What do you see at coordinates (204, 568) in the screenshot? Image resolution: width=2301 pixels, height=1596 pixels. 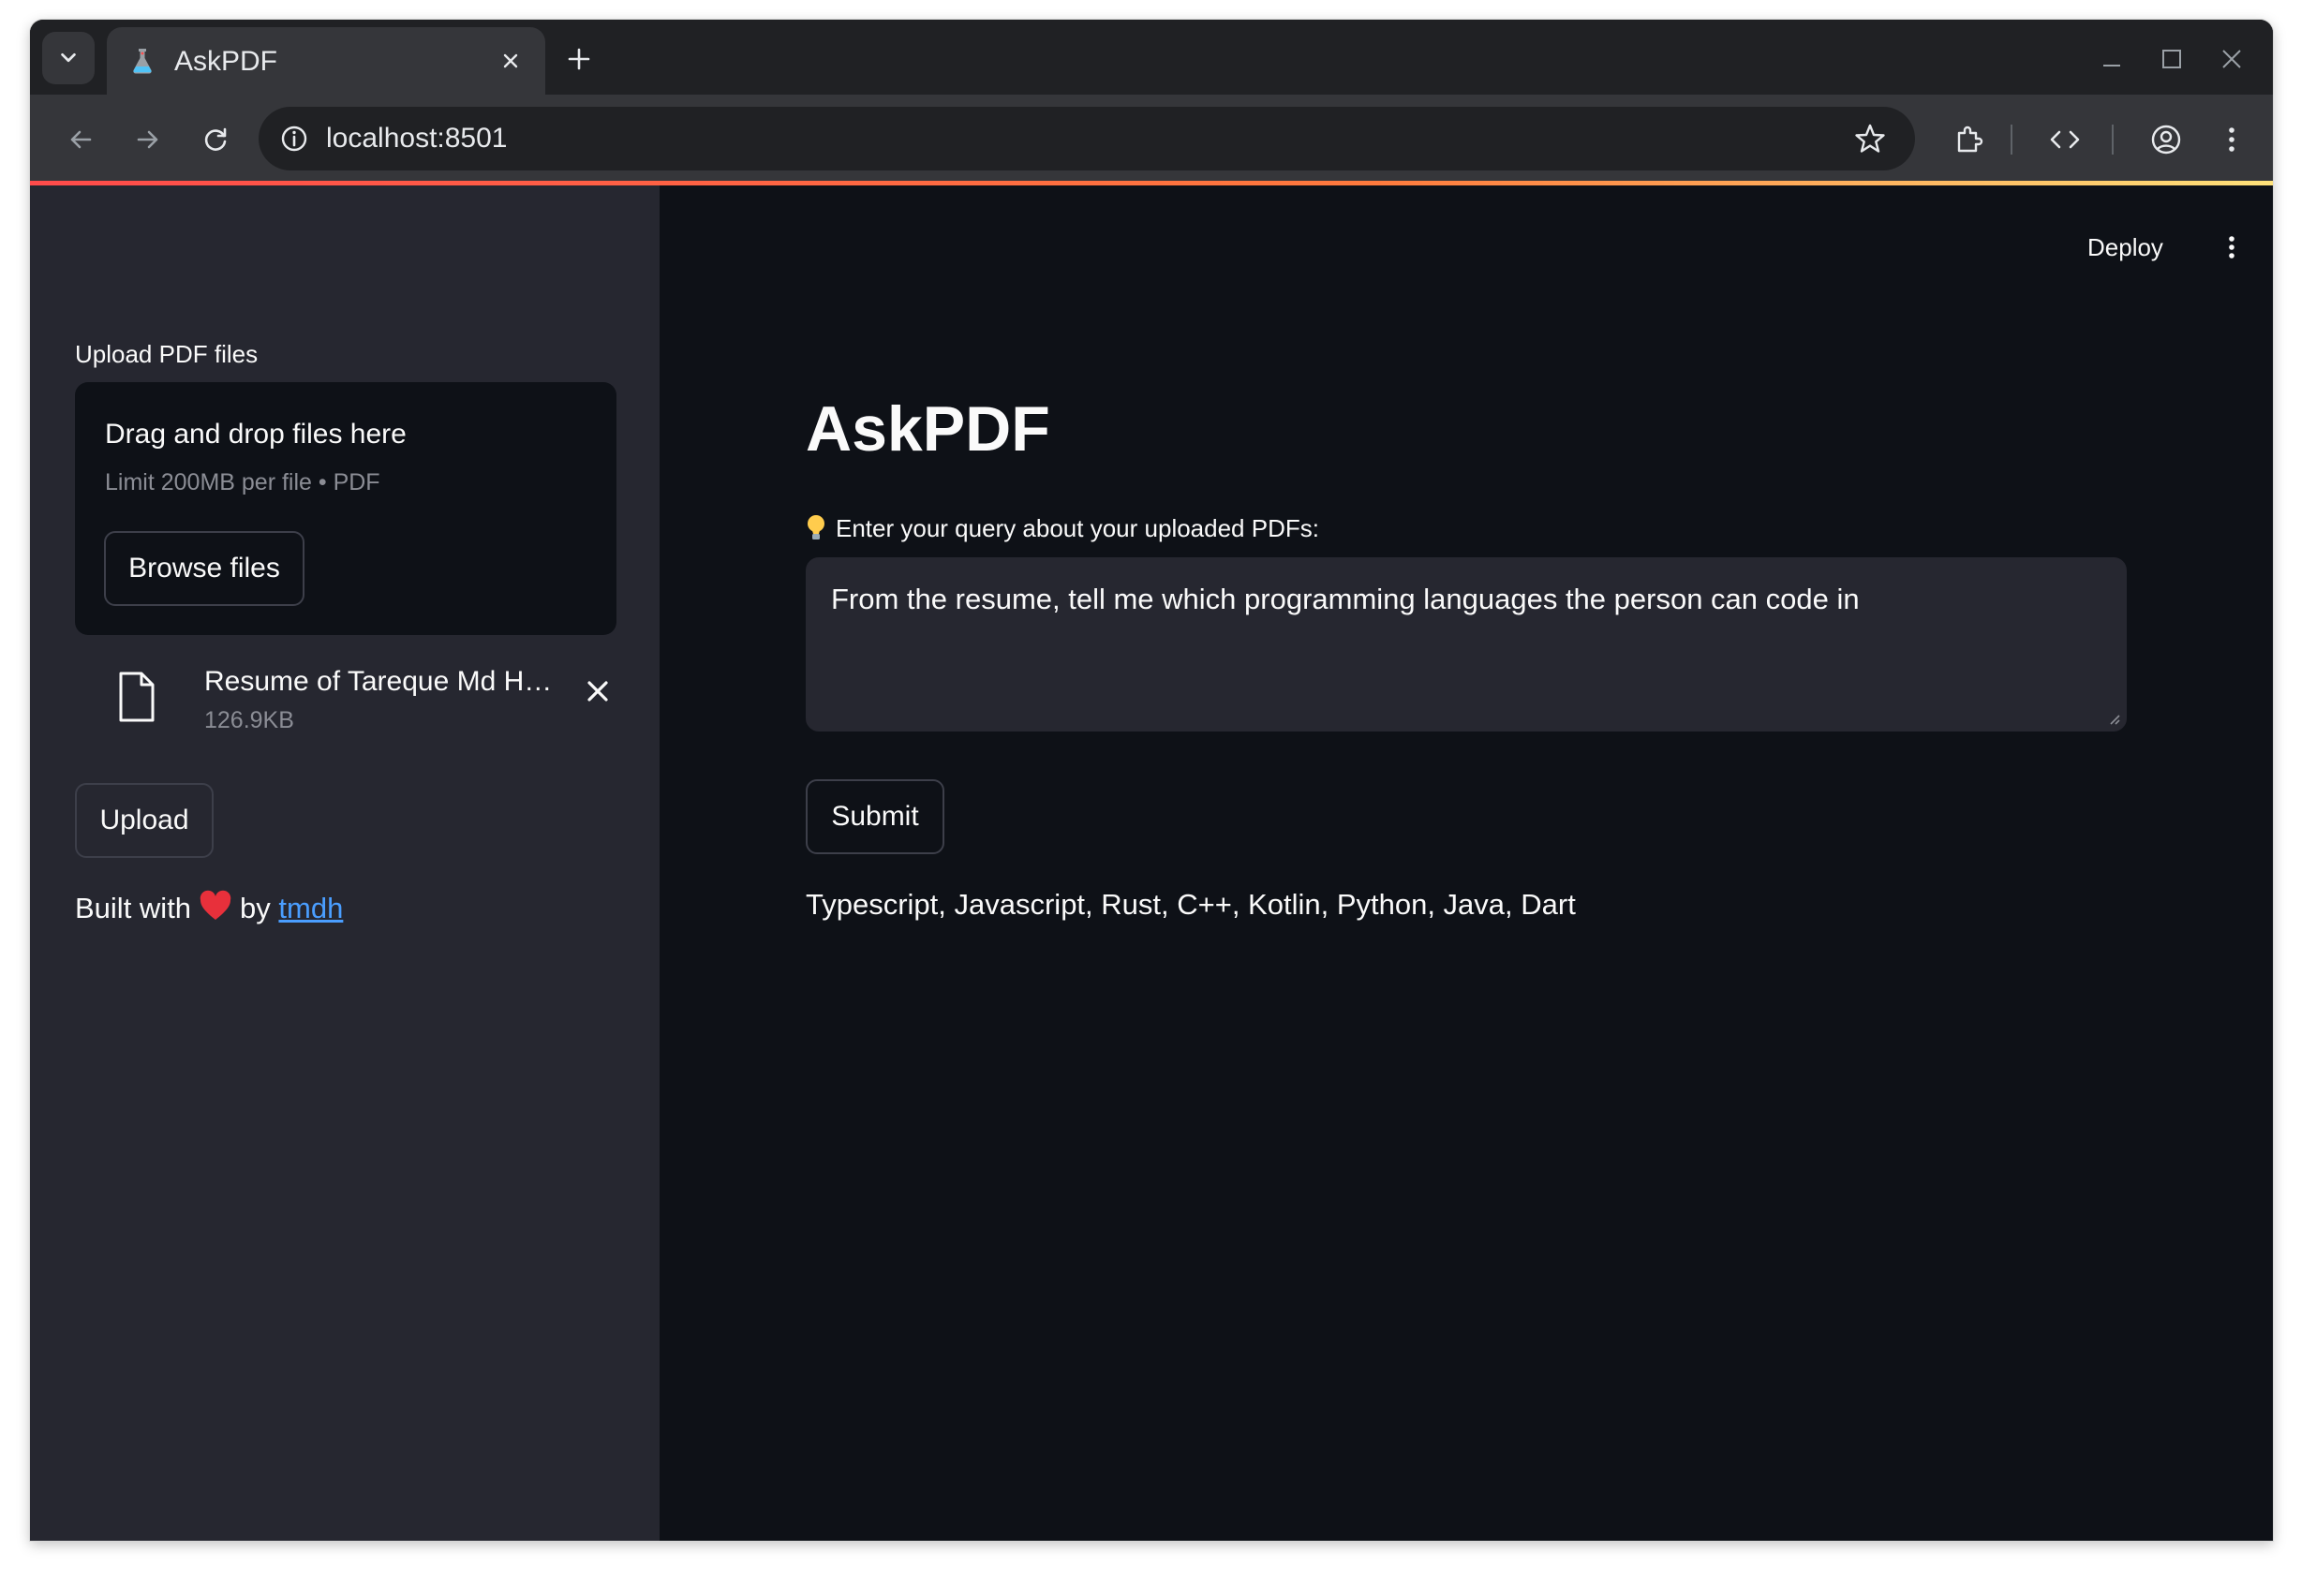 I see `browse-files-button: Browse files` at bounding box center [204, 568].